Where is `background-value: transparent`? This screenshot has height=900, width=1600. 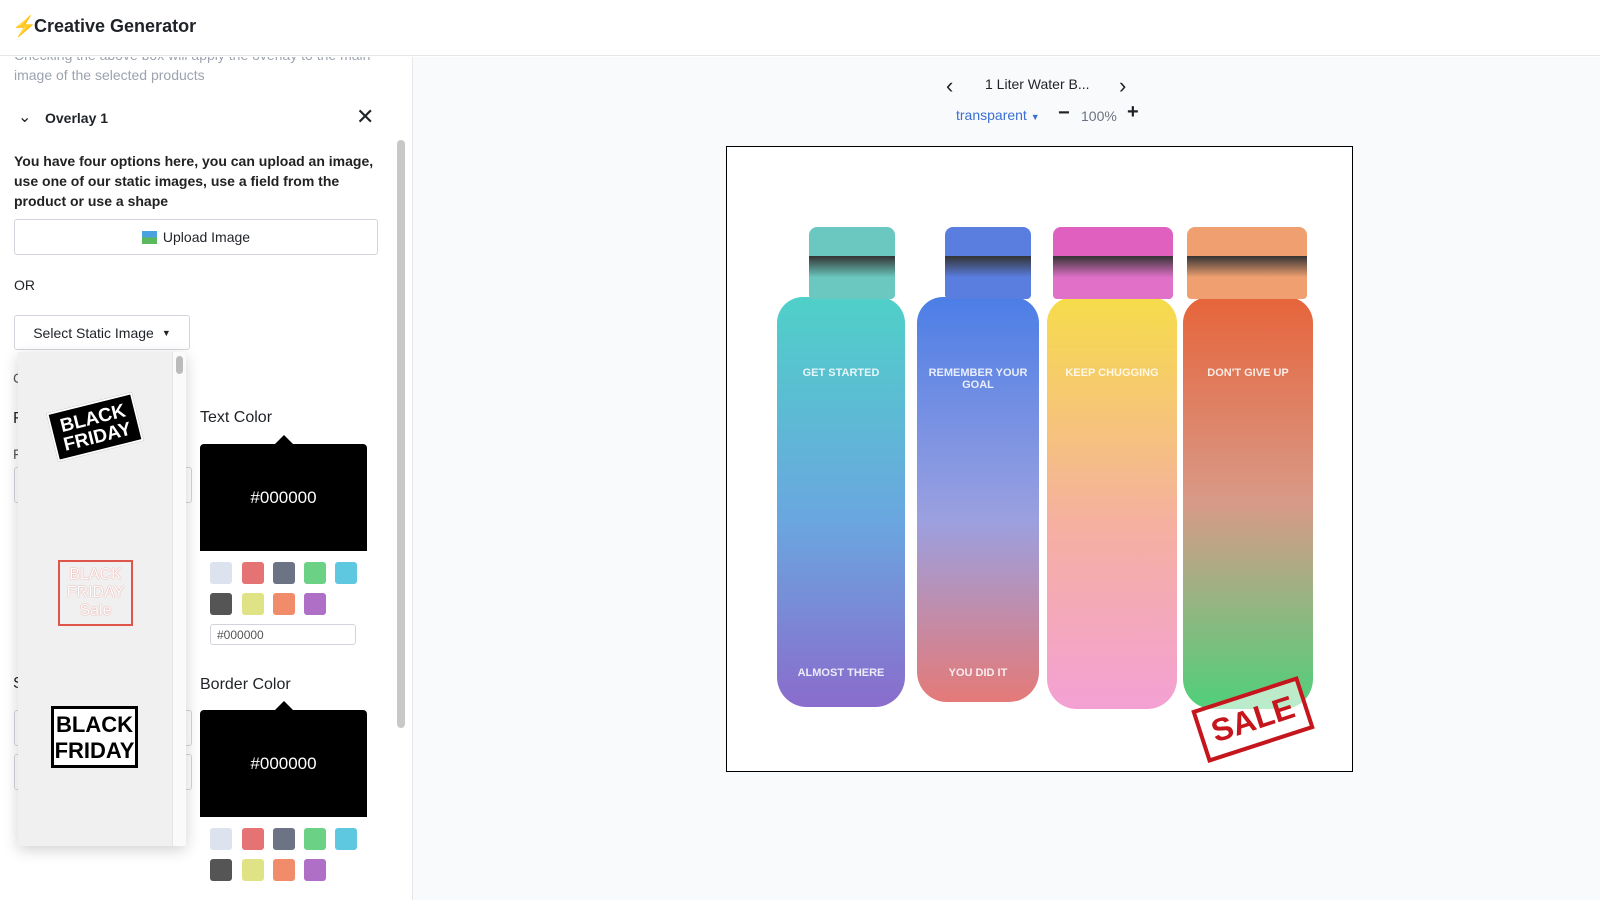 background-value: transparent is located at coordinates (991, 115).